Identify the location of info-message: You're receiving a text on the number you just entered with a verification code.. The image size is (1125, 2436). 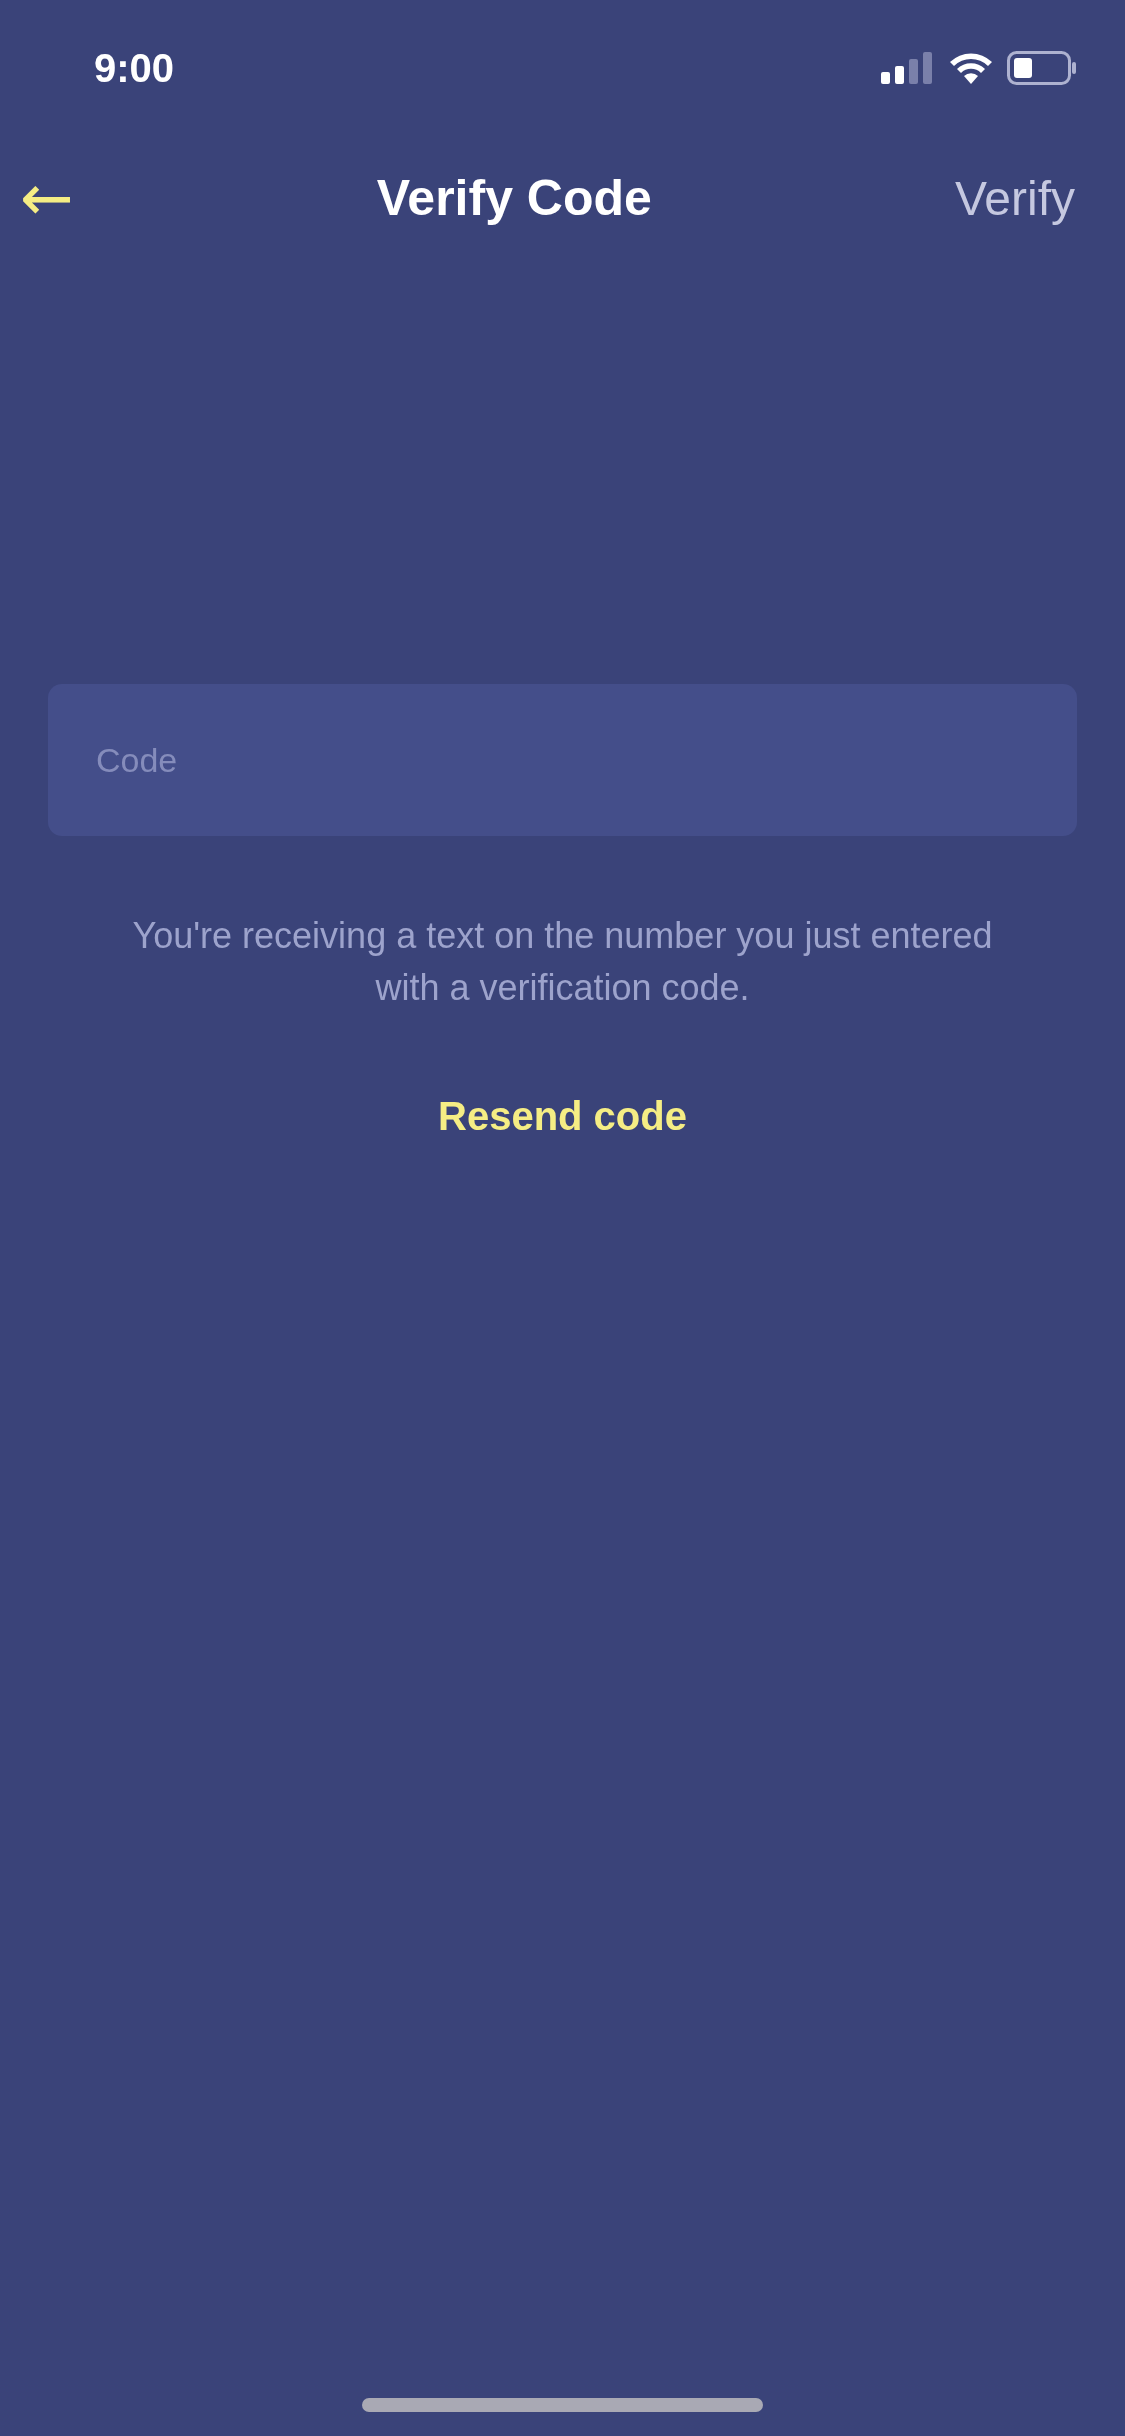
(562, 962).